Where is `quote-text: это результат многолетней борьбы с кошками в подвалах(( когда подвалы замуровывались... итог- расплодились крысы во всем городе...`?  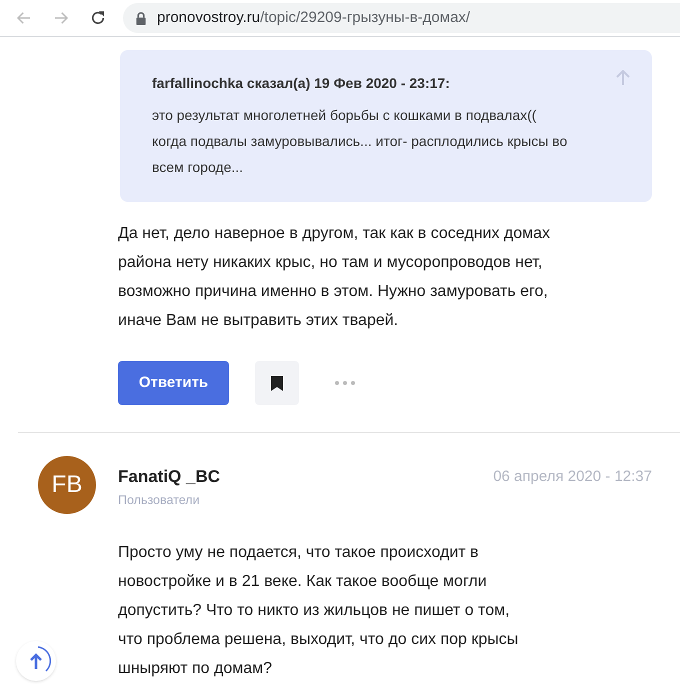
quote-text: это результат многолетней борьбы с кошками в подвалах(( когда подвалы замуровывались... итог- расплодились крысы во всем городе... is located at coordinates (360, 141).